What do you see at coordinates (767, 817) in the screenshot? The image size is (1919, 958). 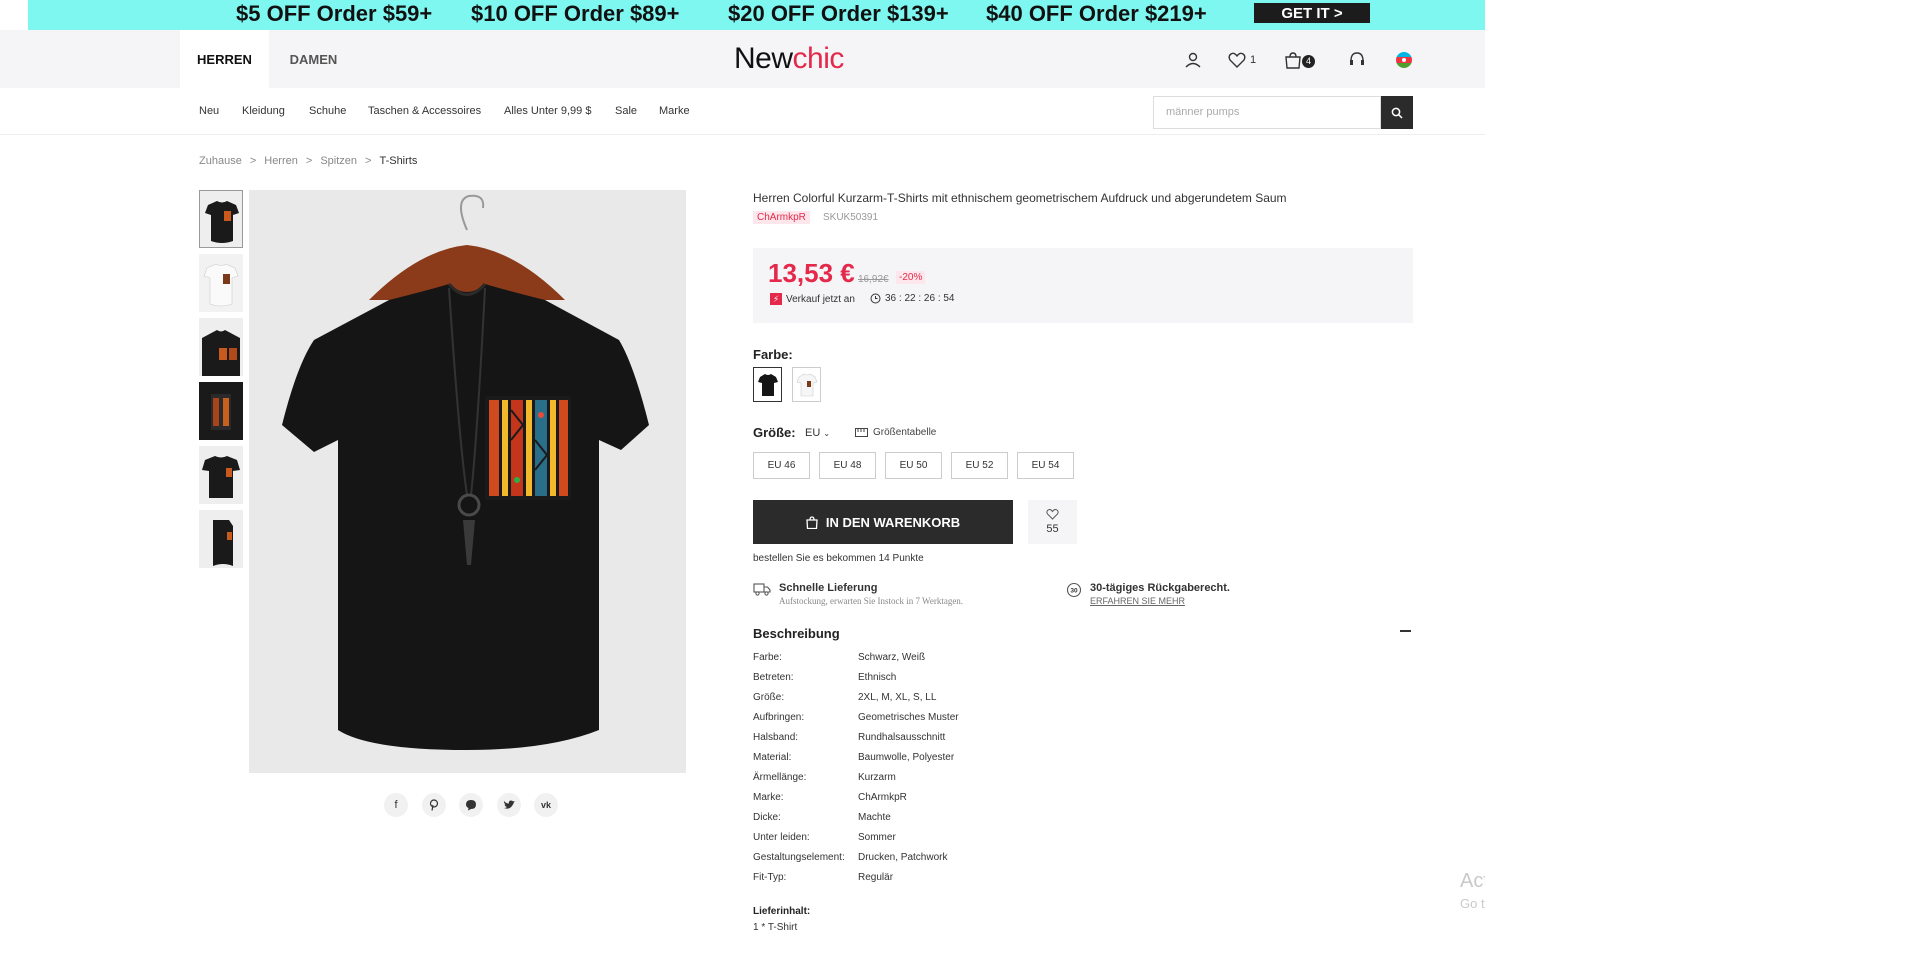 I see `spec-key: Dicke:` at bounding box center [767, 817].